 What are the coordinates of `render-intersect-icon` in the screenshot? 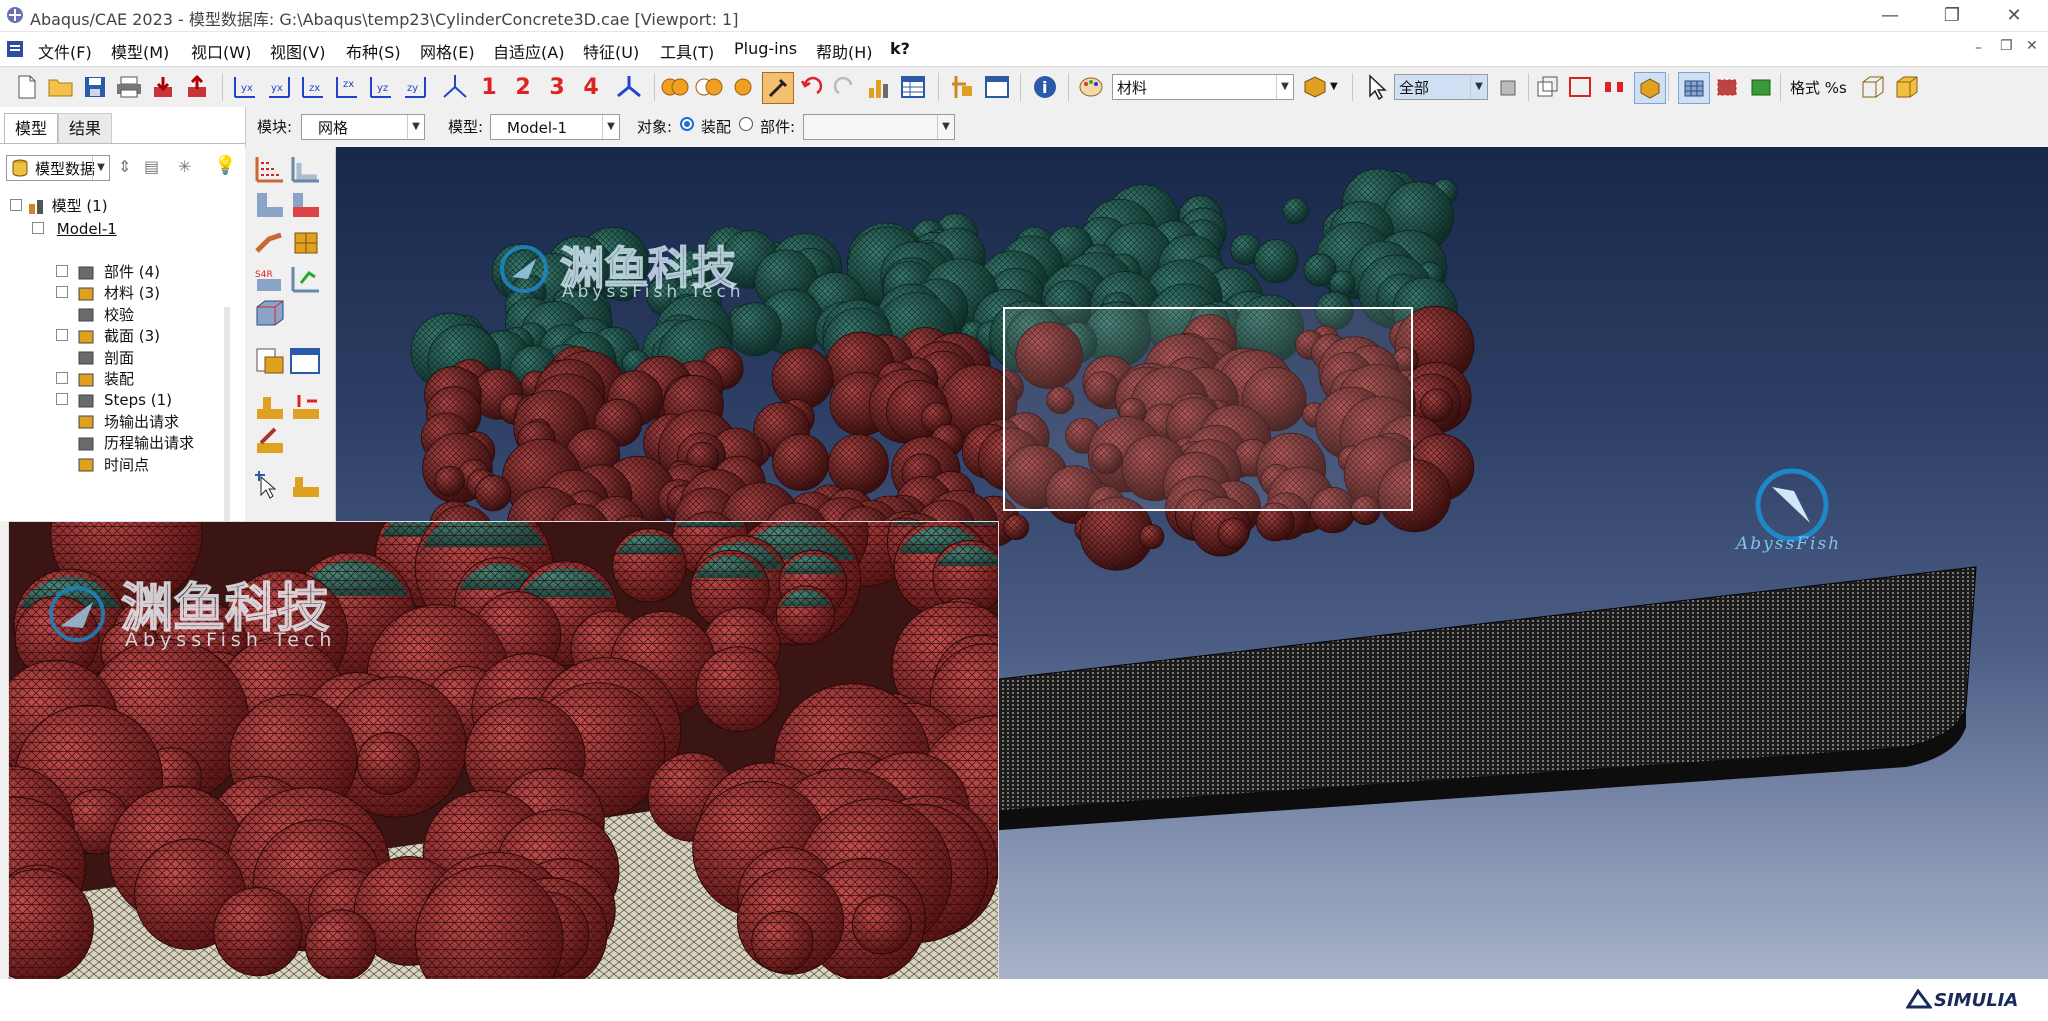 It's located at (709, 87).